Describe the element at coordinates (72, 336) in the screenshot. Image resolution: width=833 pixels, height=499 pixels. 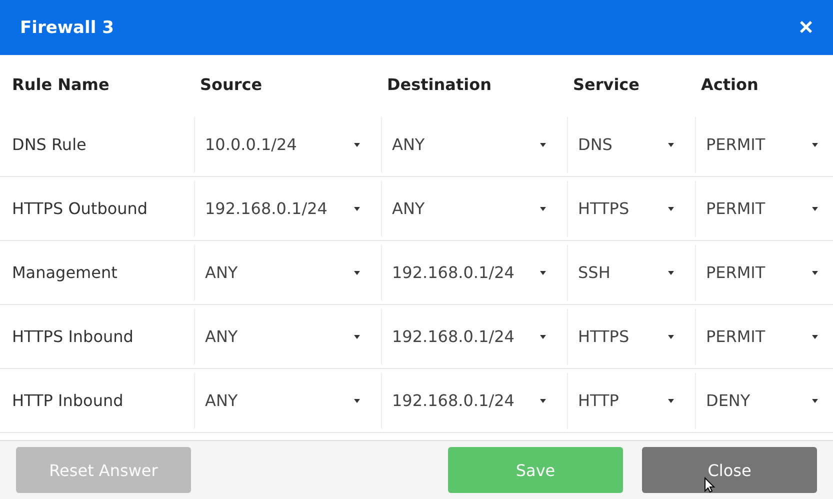
I see `rule-name: HTTPS Inbound` at that location.